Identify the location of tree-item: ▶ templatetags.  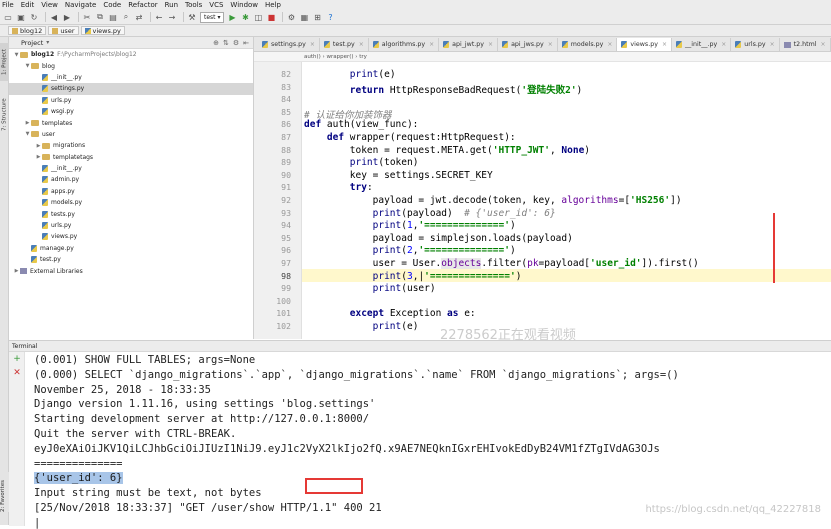
(131, 157).